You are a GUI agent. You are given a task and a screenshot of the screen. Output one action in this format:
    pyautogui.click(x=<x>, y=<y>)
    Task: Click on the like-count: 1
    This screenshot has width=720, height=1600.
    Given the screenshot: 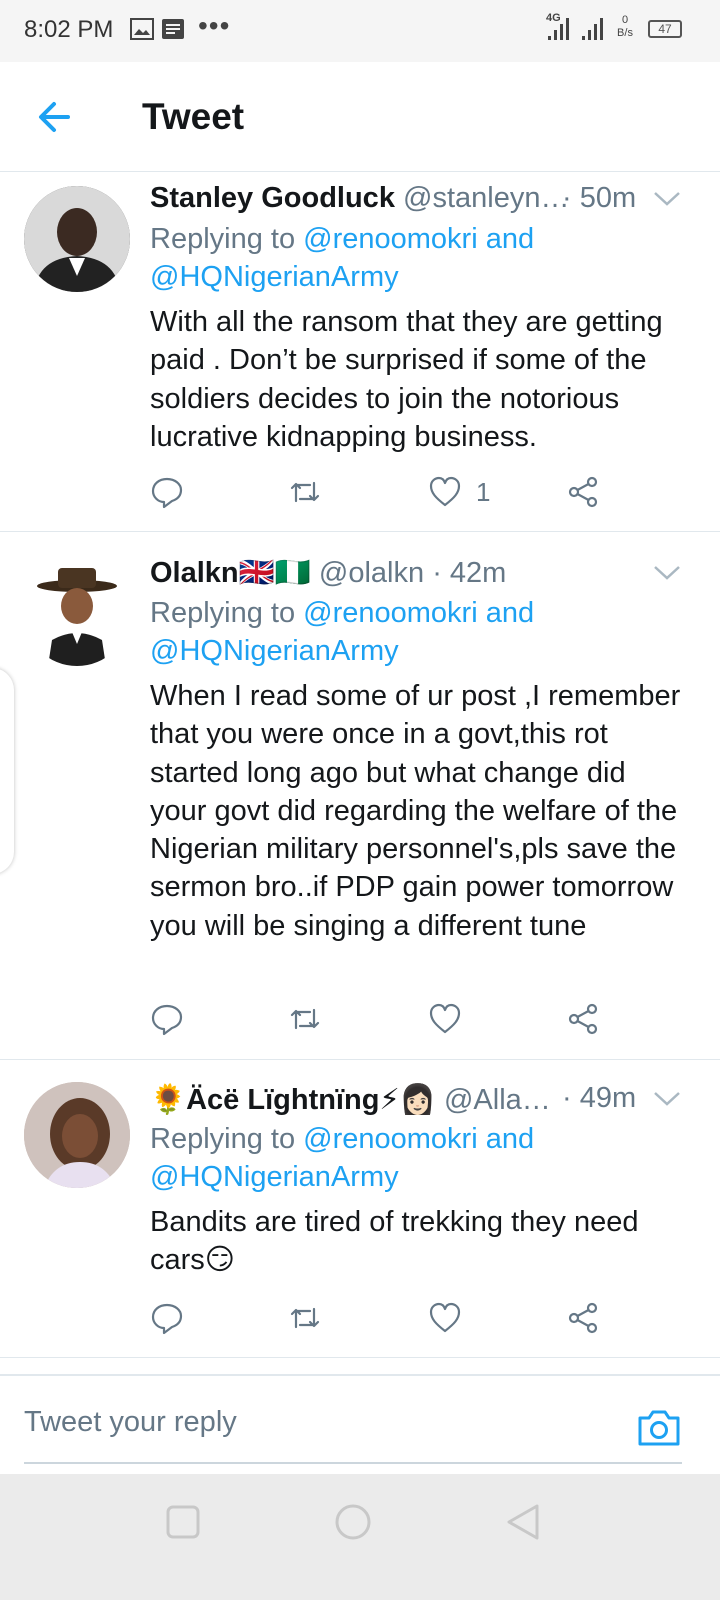 What is the action you would take?
    pyautogui.click(x=483, y=491)
    